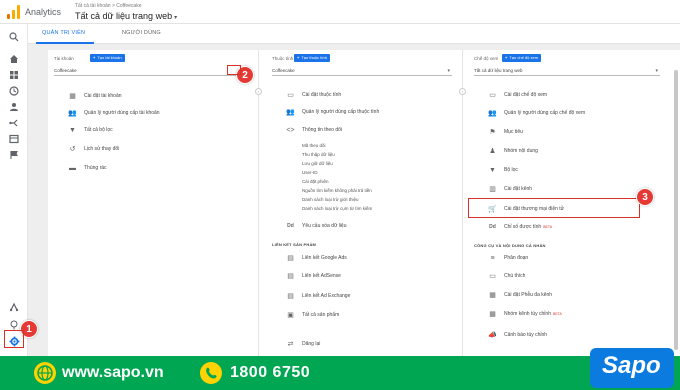 This screenshot has width=680, height=390. I want to click on calculated-metrics-label: Chỉ số được tính, so click(523, 227).